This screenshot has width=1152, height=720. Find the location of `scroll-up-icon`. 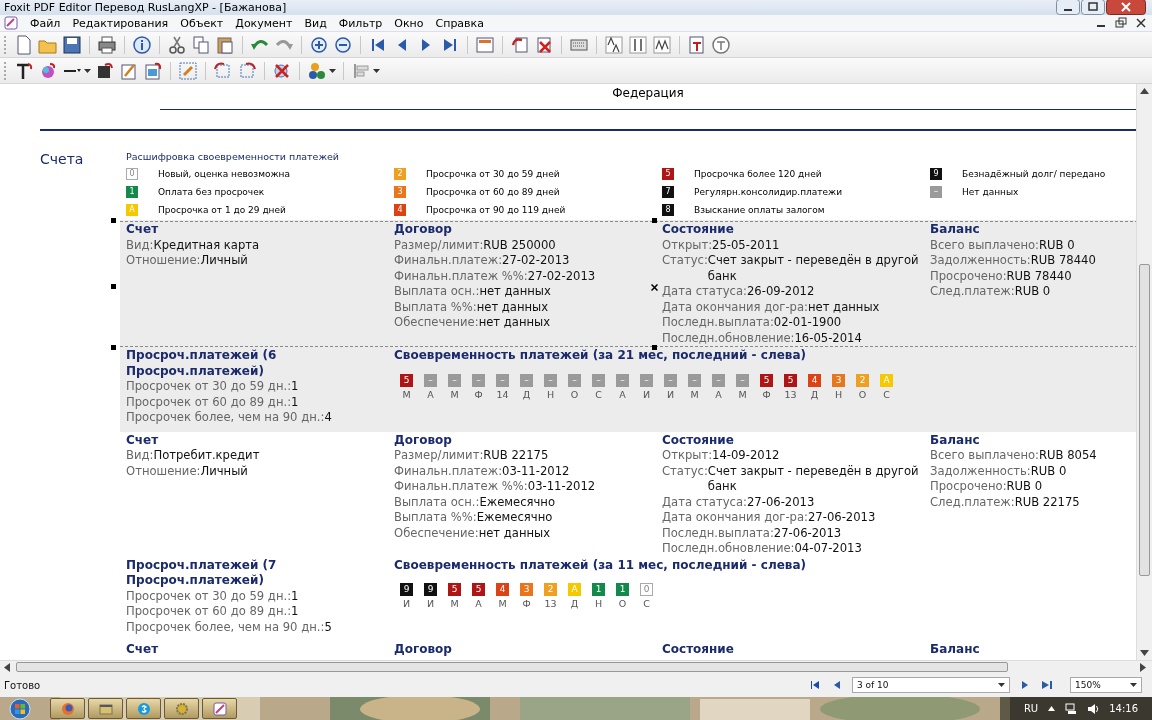

scroll-up-icon is located at coordinates (1144, 91).